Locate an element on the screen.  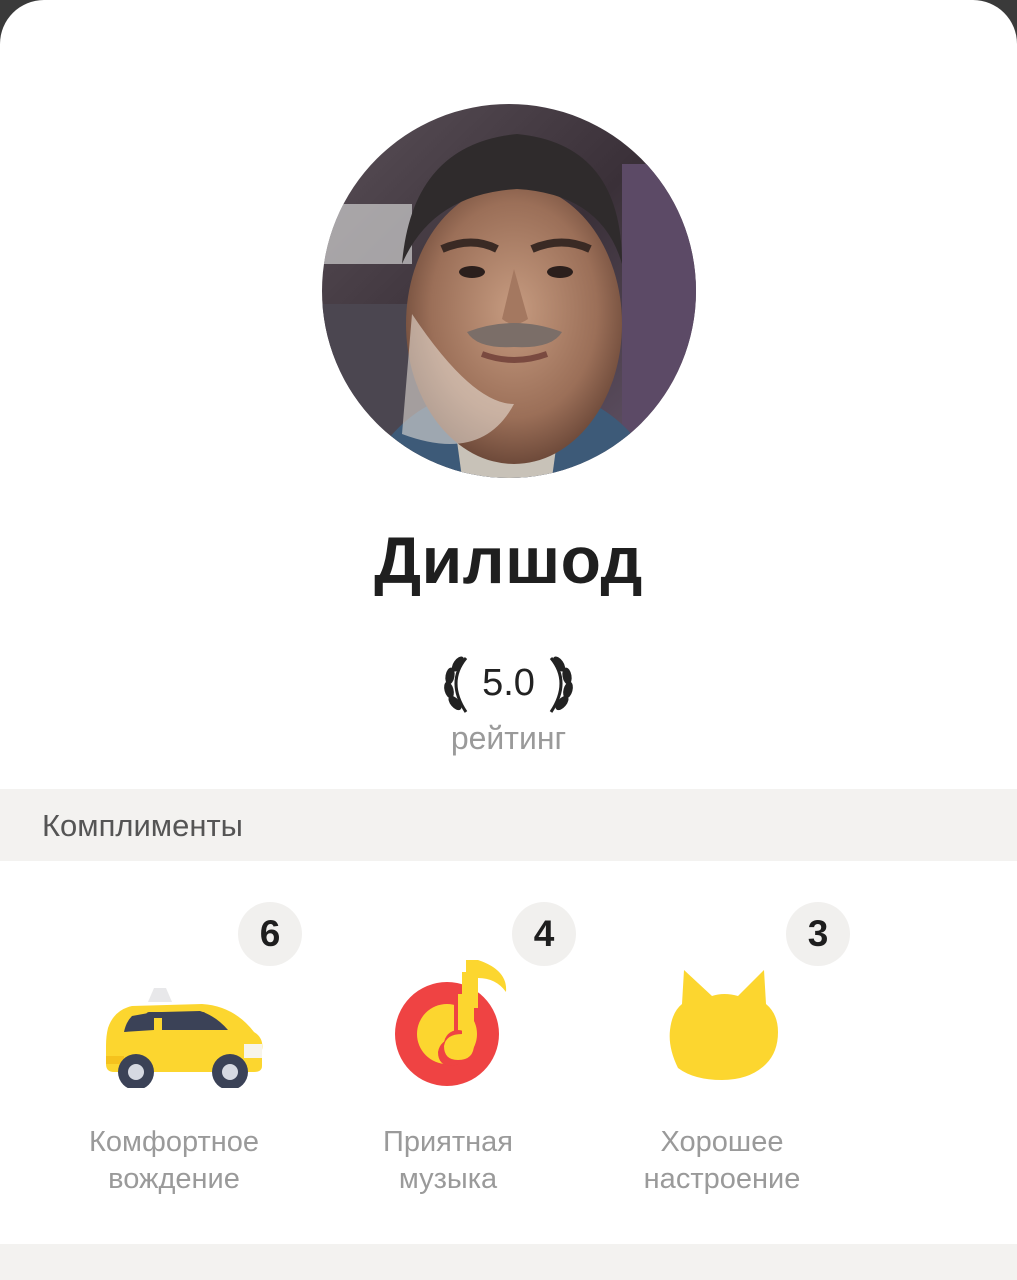
music-note-icon is located at coordinates (448, 1018).